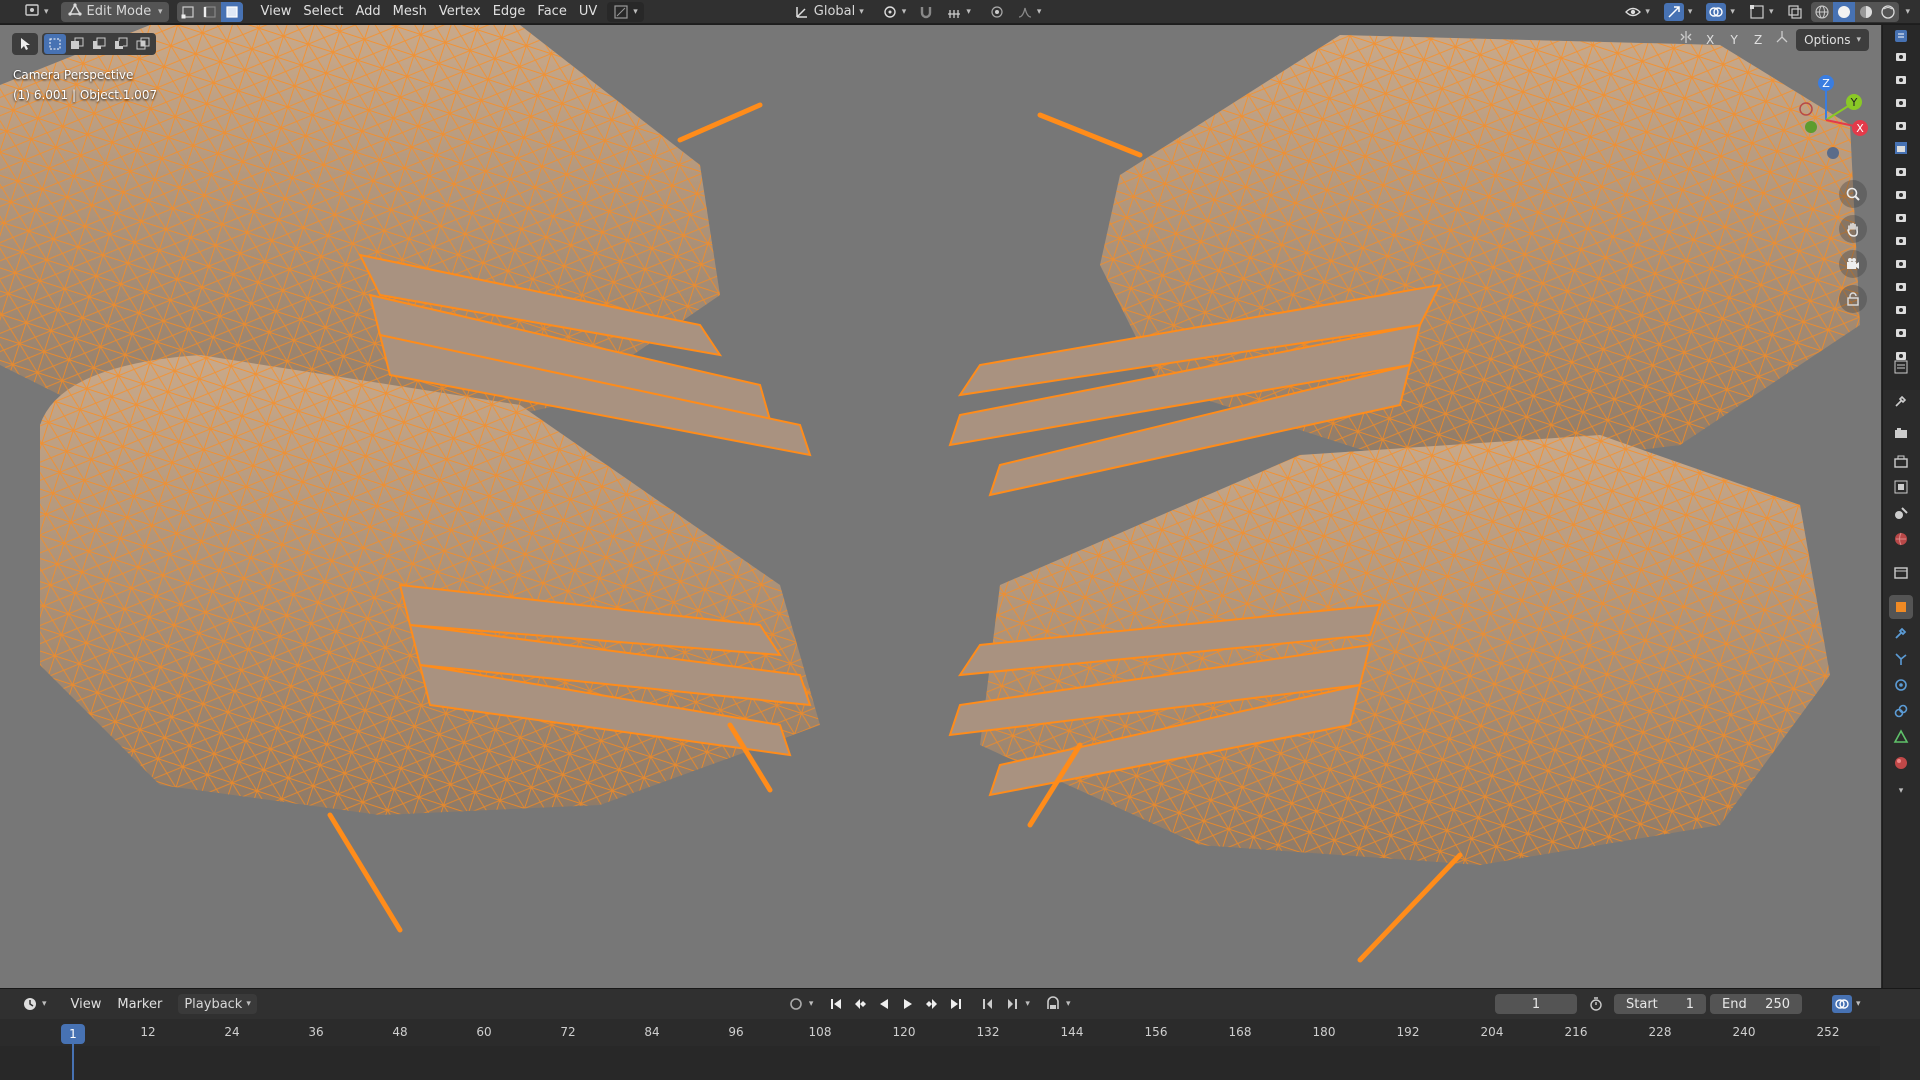 Image resolution: width=1920 pixels, height=1080 pixels. What do you see at coordinates (1756, 1004) in the screenshot?
I see `end-frame-field: End 250` at bounding box center [1756, 1004].